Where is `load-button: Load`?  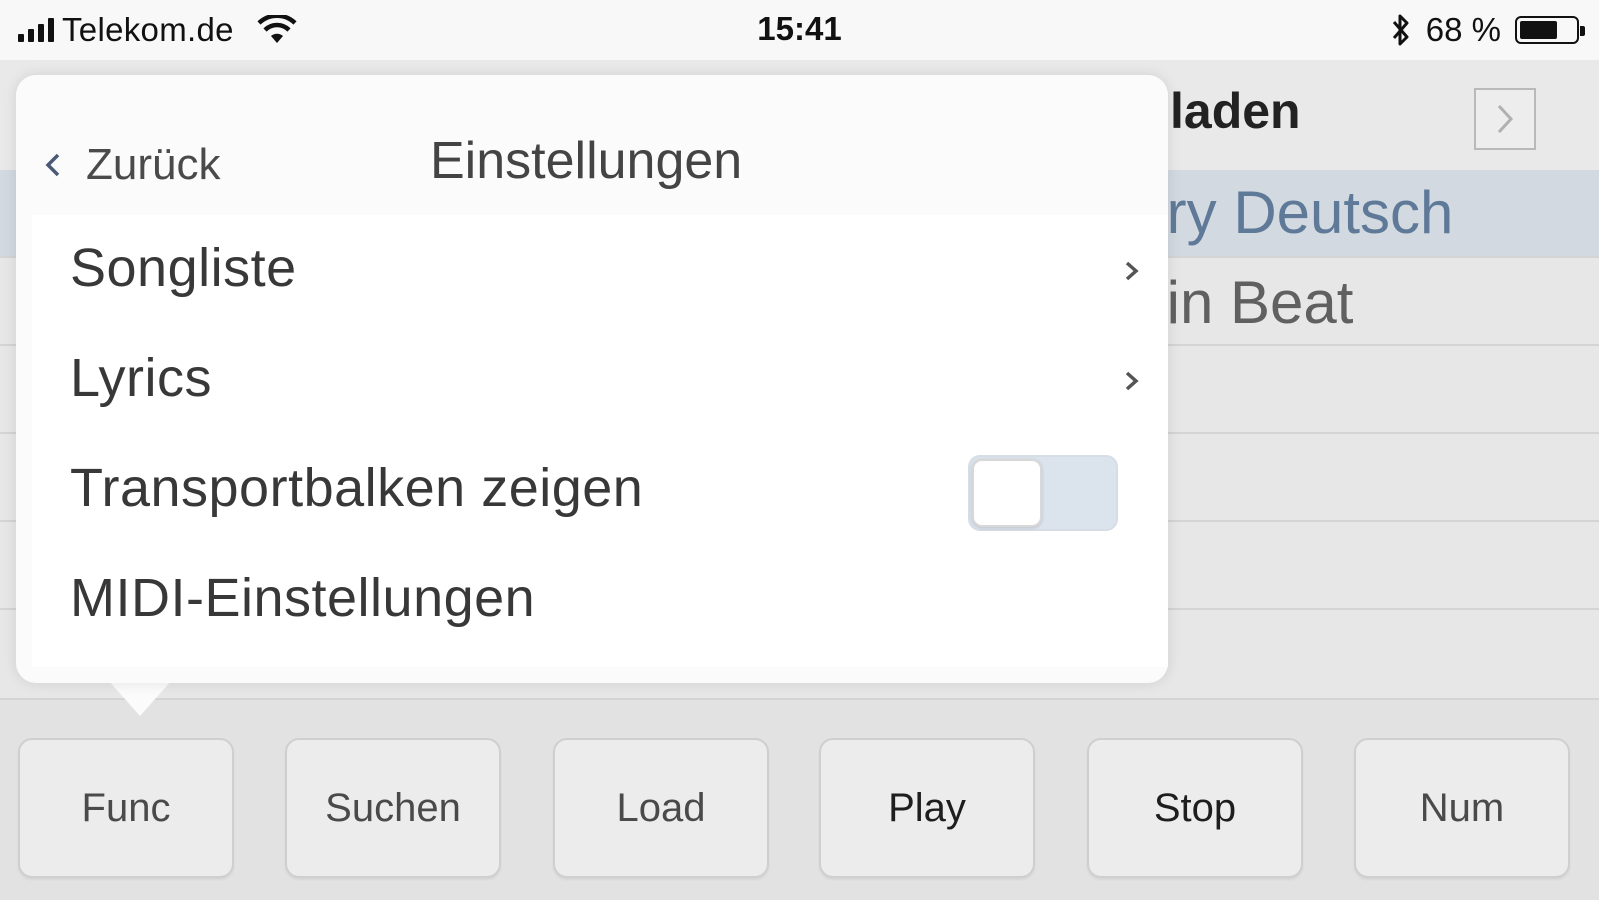
load-button: Load is located at coordinates (661, 808).